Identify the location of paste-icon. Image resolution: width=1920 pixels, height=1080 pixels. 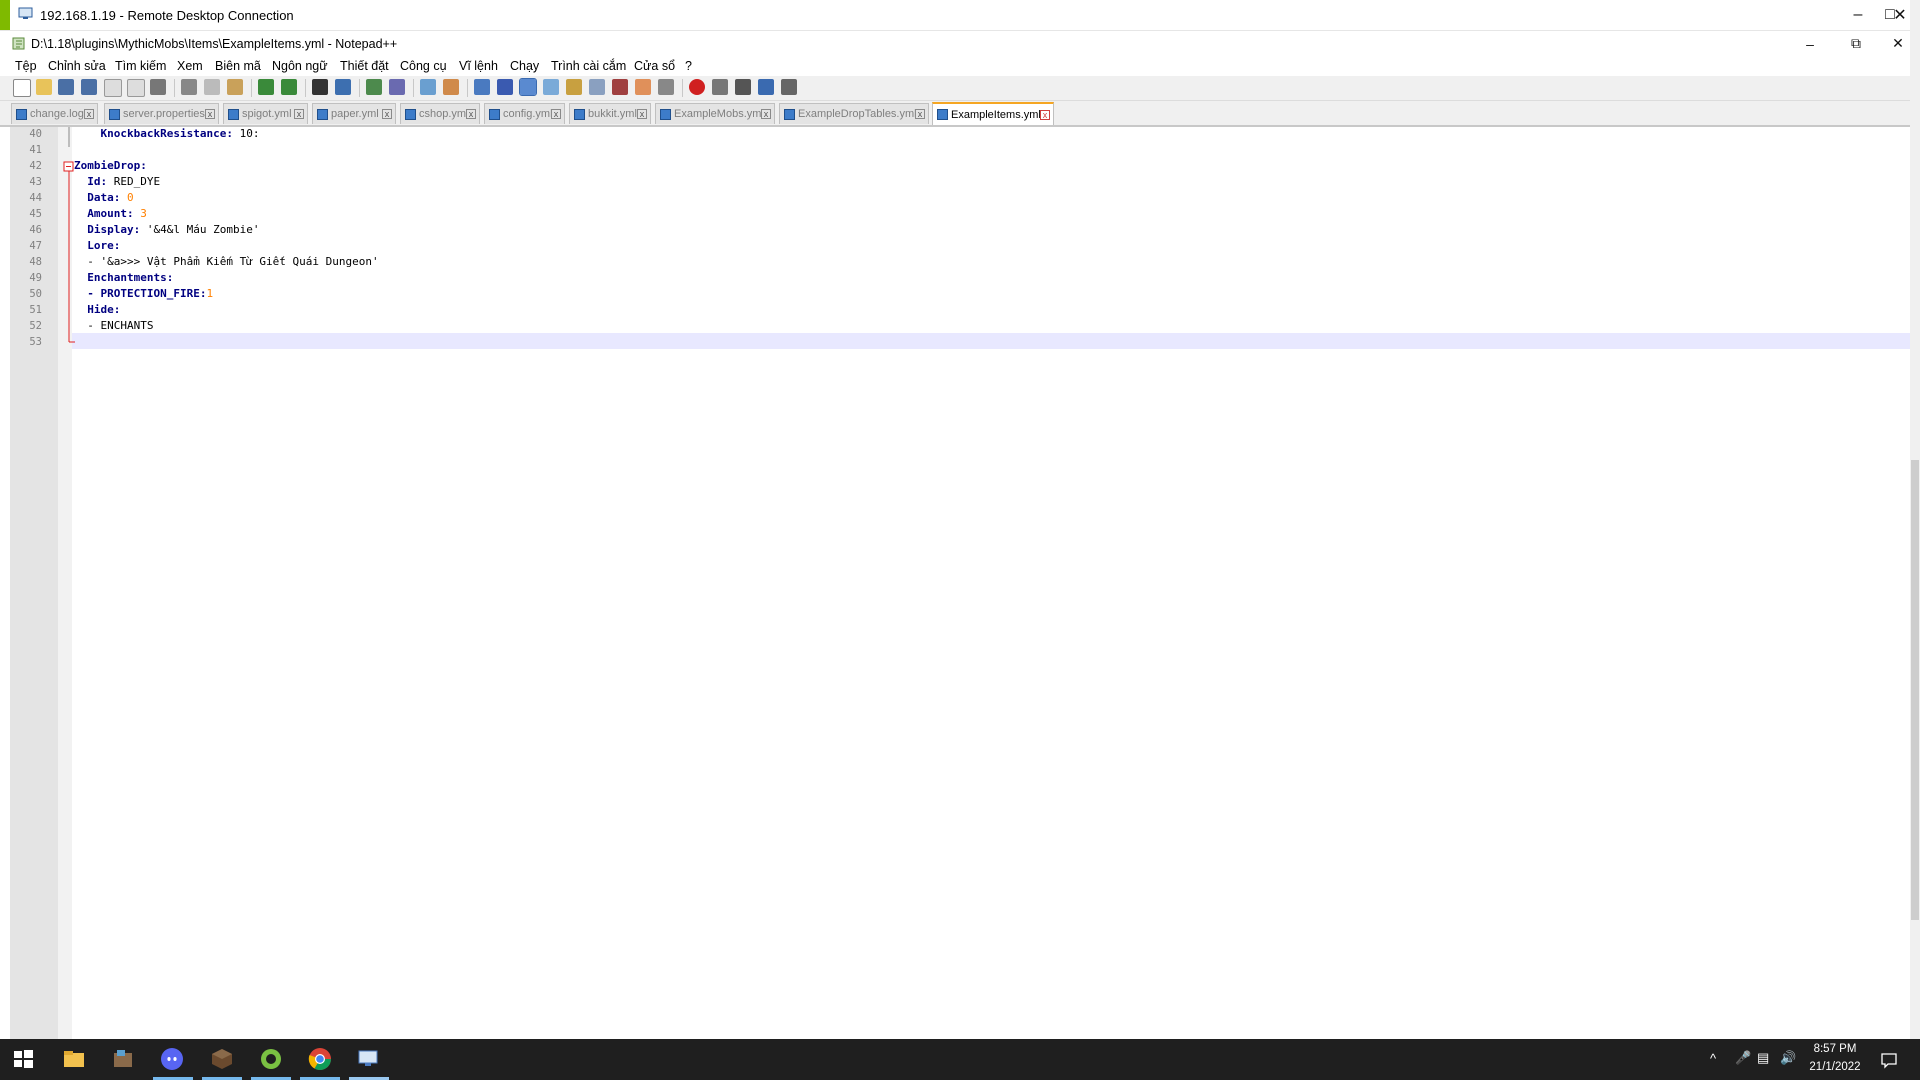
(235, 87).